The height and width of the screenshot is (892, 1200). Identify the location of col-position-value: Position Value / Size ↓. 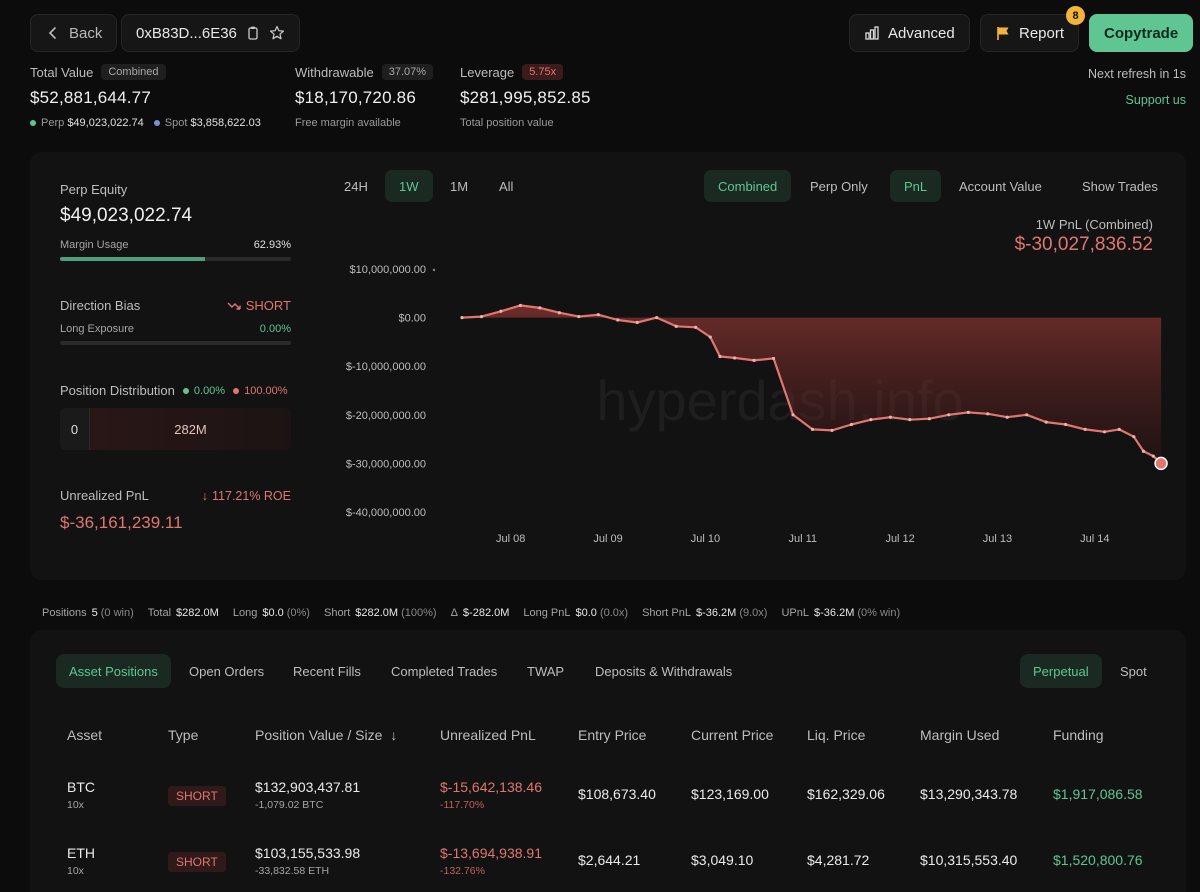
(326, 735).